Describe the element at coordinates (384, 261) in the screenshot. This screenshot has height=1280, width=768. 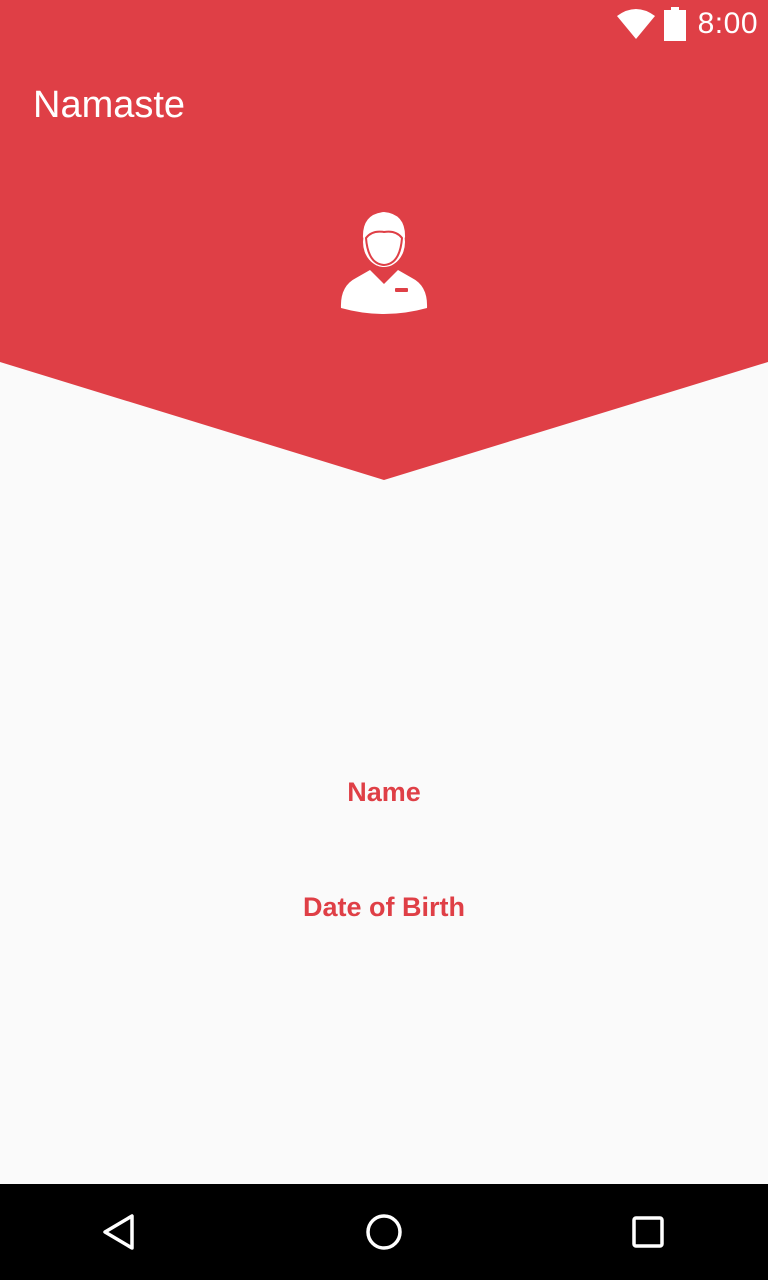
I see `user-avatar-icon` at that location.